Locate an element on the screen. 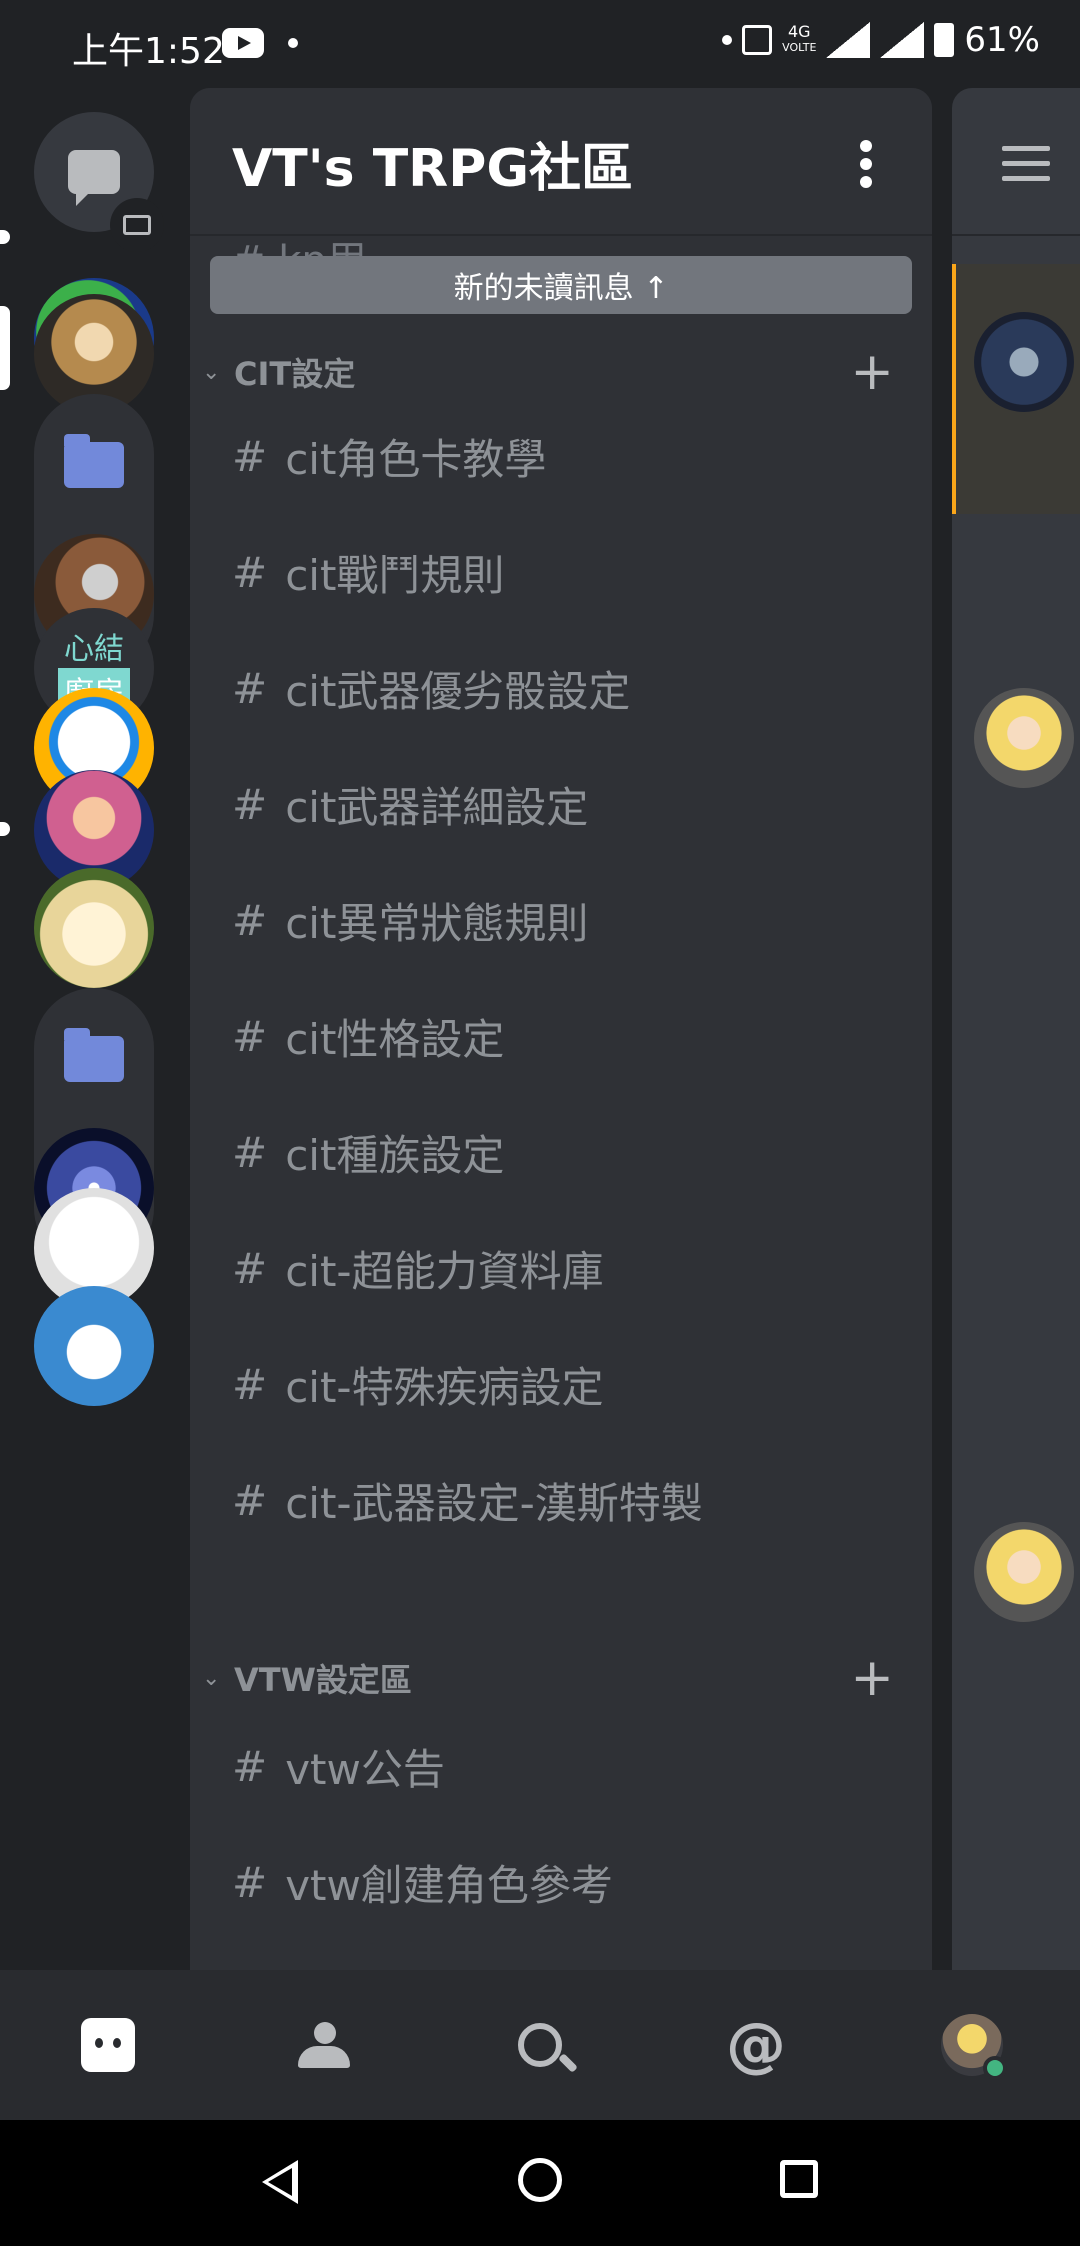 The image size is (1080, 2246). channel-item: # vtw創建角色參考 is located at coordinates (562, 1882).